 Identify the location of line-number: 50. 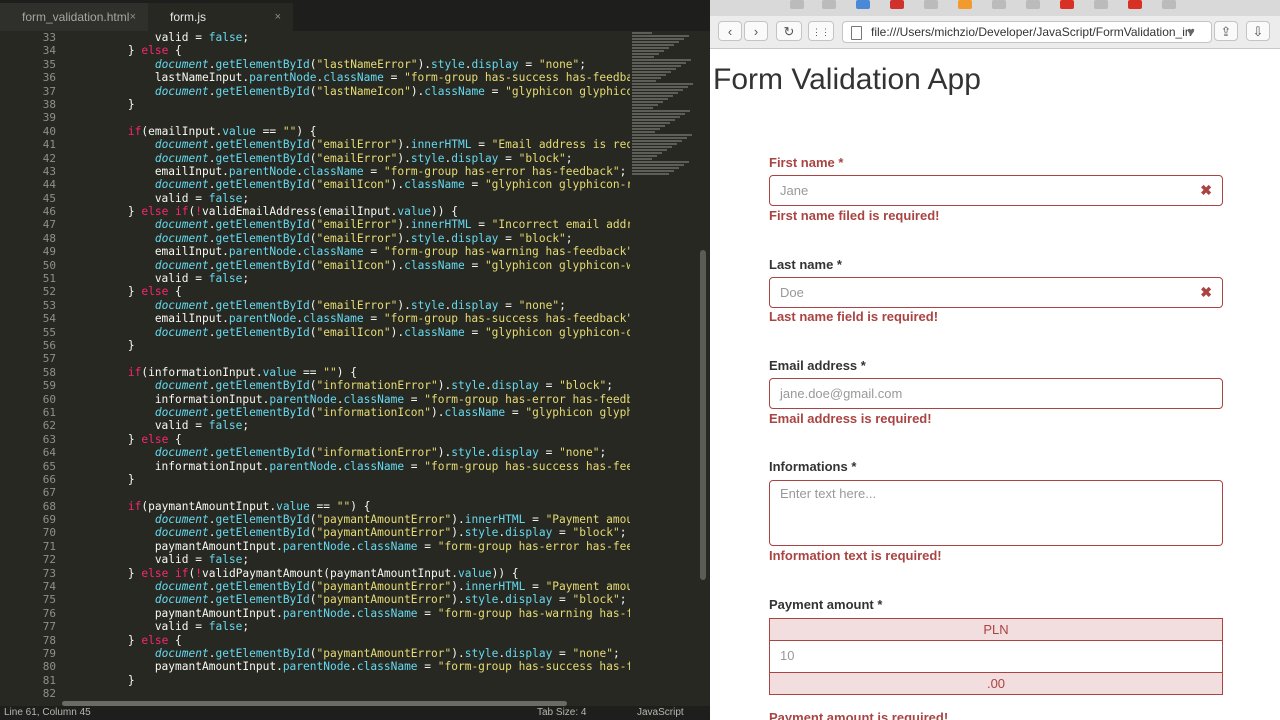
(49, 265).